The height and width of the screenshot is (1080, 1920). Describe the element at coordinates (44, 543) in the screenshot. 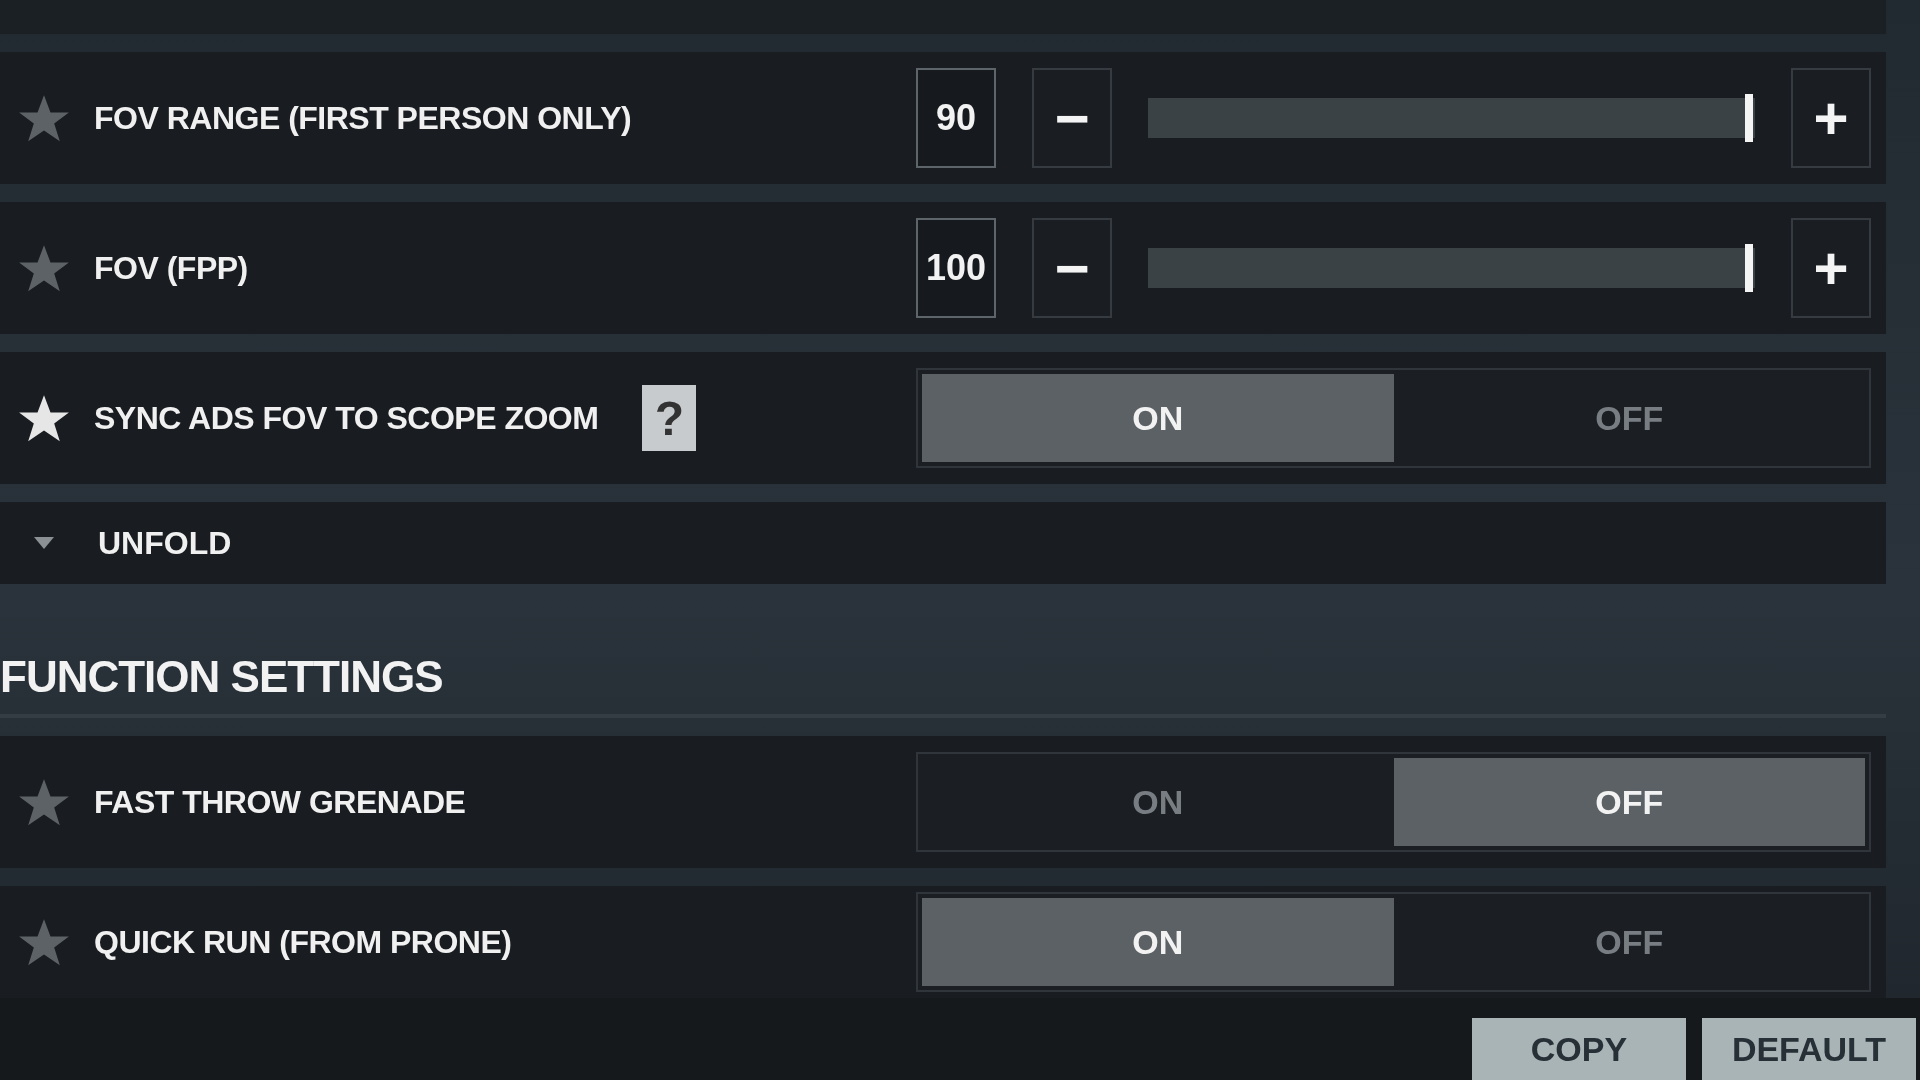

I see `caret-icon` at that location.